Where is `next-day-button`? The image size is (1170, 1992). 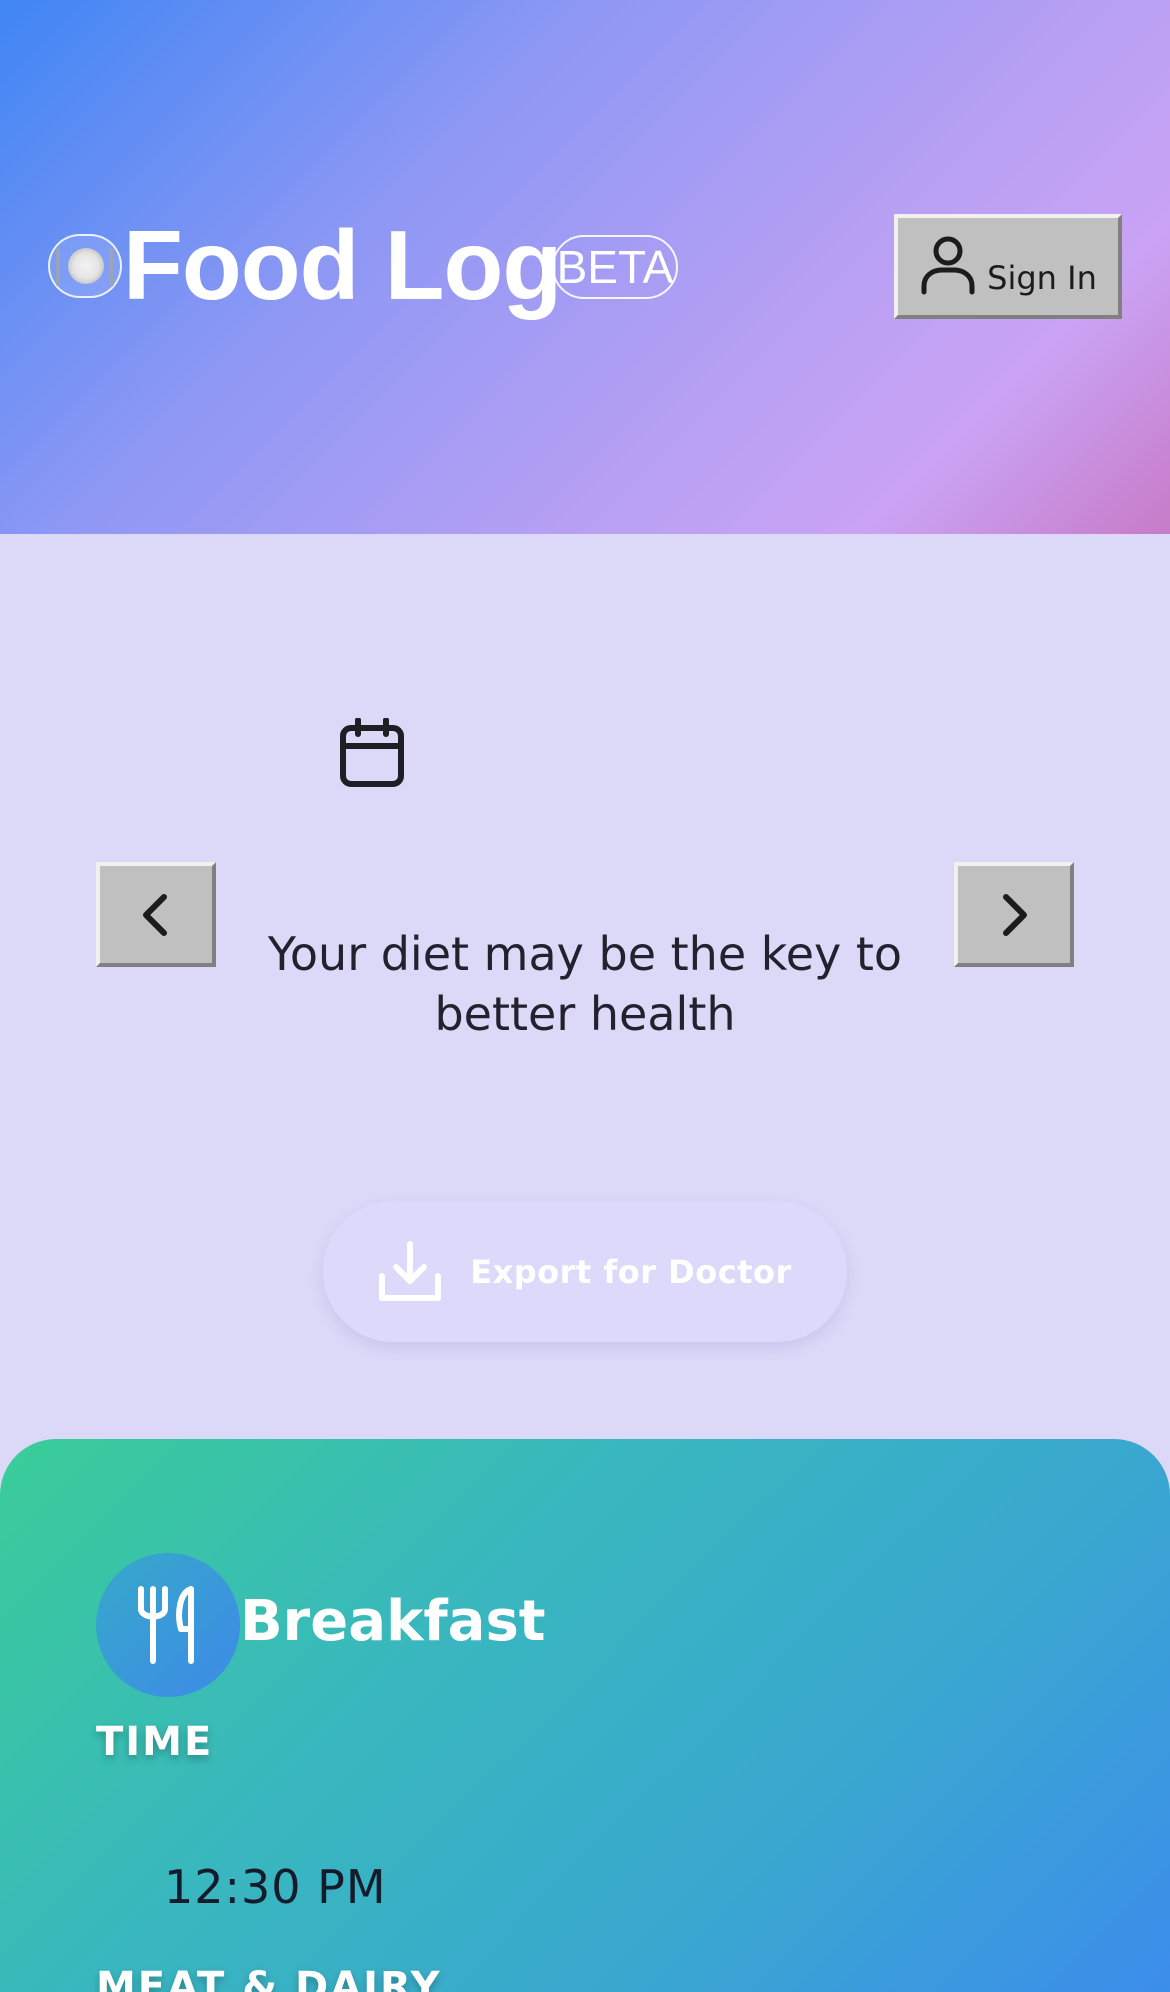 next-day-button is located at coordinates (1014, 914).